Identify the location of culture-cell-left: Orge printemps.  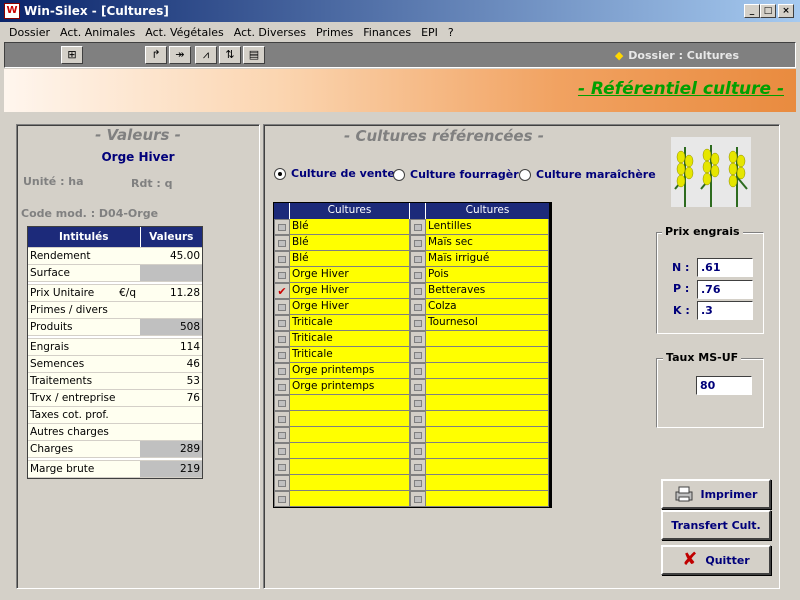
(350, 387).